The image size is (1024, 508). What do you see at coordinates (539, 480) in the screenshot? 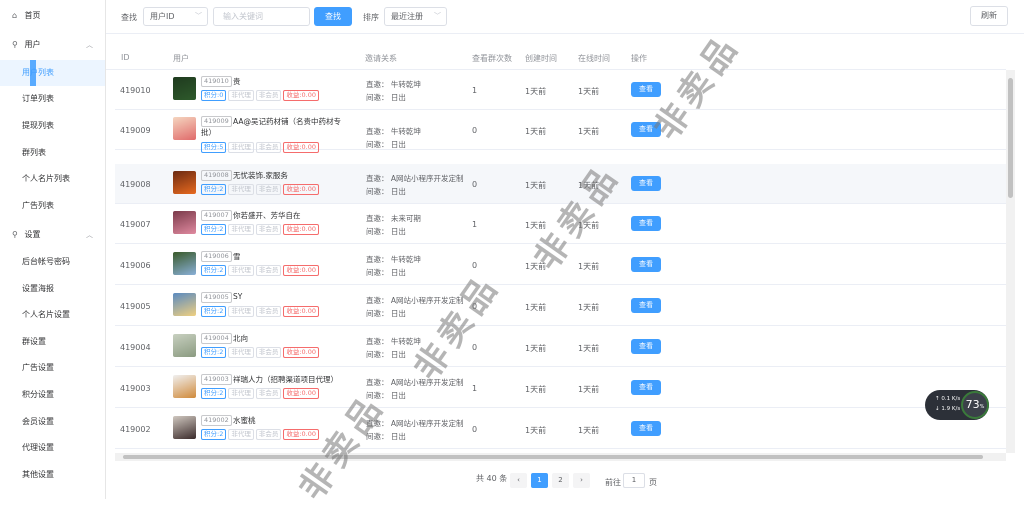
I see `page-1-button: 1` at bounding box center [539, 480].